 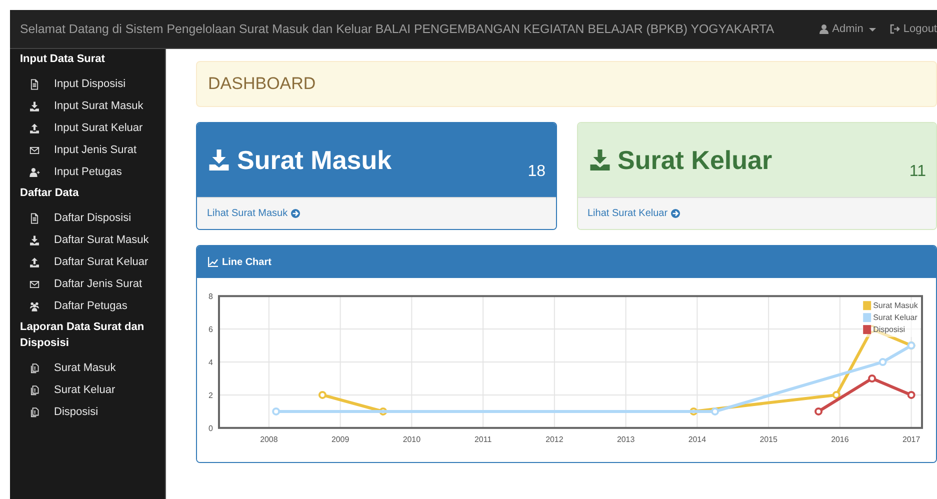 What do you see at coordinates (889, 329) in the screenshot?
I see `legend-label: Disposisi` at bounding box center [889, 329].